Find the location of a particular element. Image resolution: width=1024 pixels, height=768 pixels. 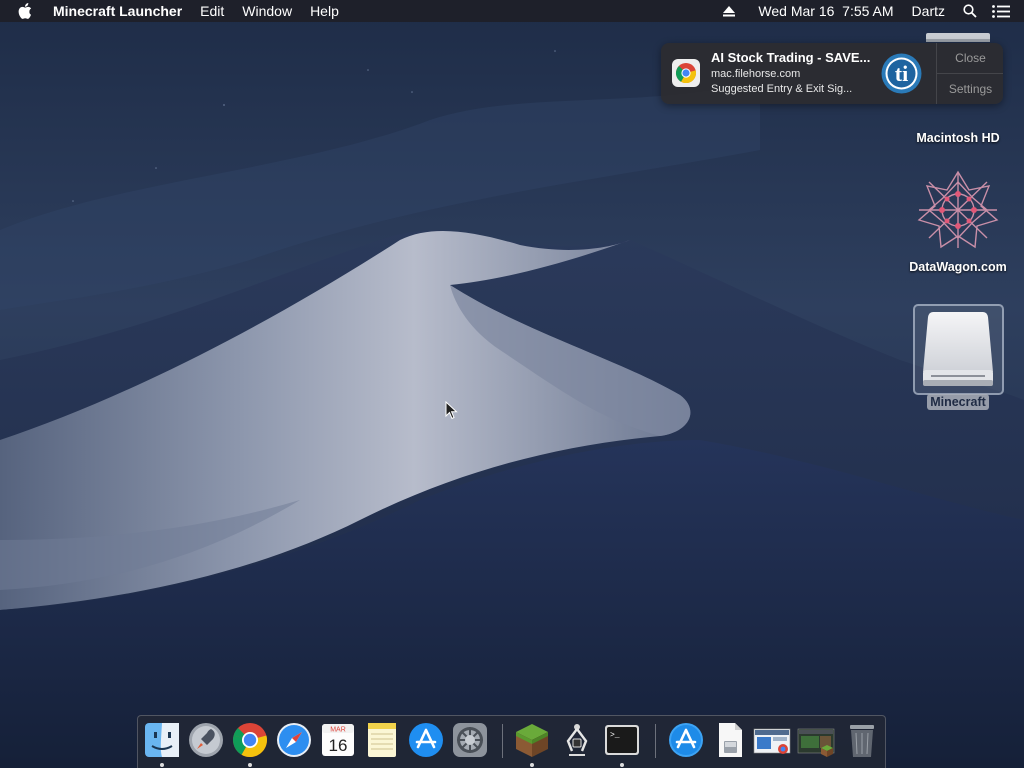

user-menu: Dartz is located at coordinates (928, 11).